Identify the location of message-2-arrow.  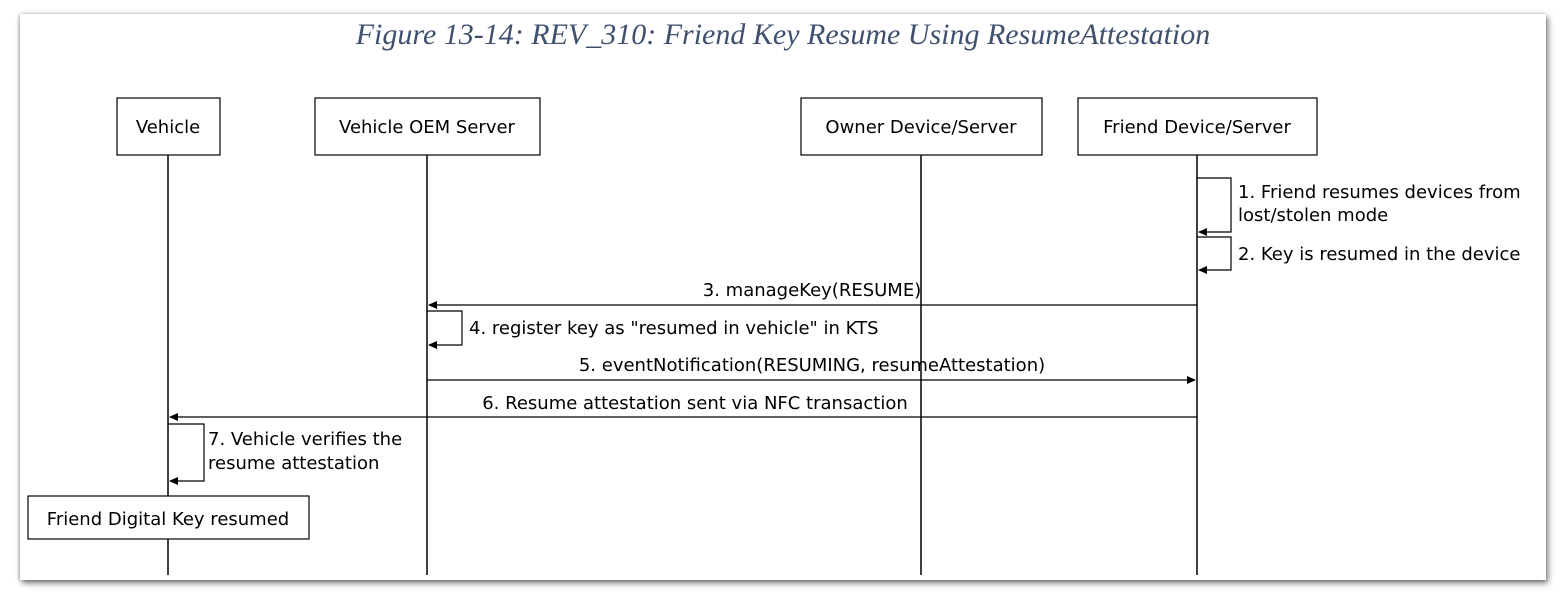
(1214, 255).